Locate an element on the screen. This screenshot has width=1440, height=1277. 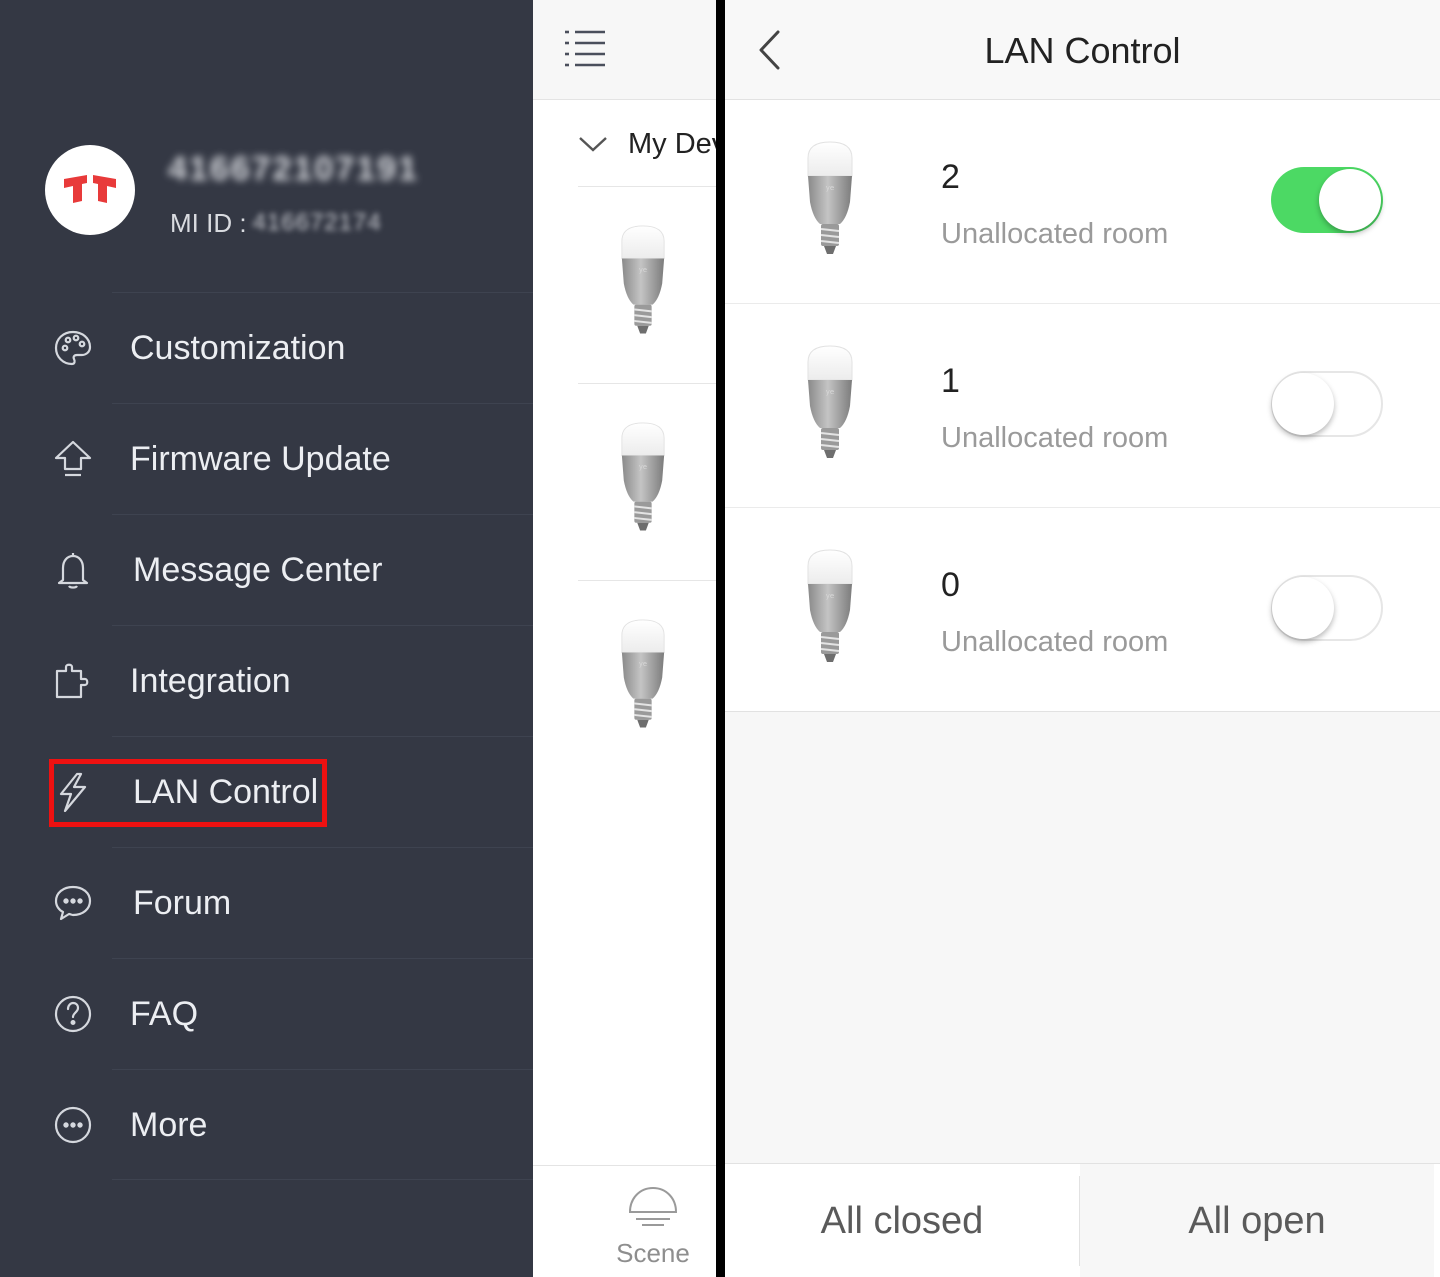
chevron-down-icon is located at coordinates (593, 144).